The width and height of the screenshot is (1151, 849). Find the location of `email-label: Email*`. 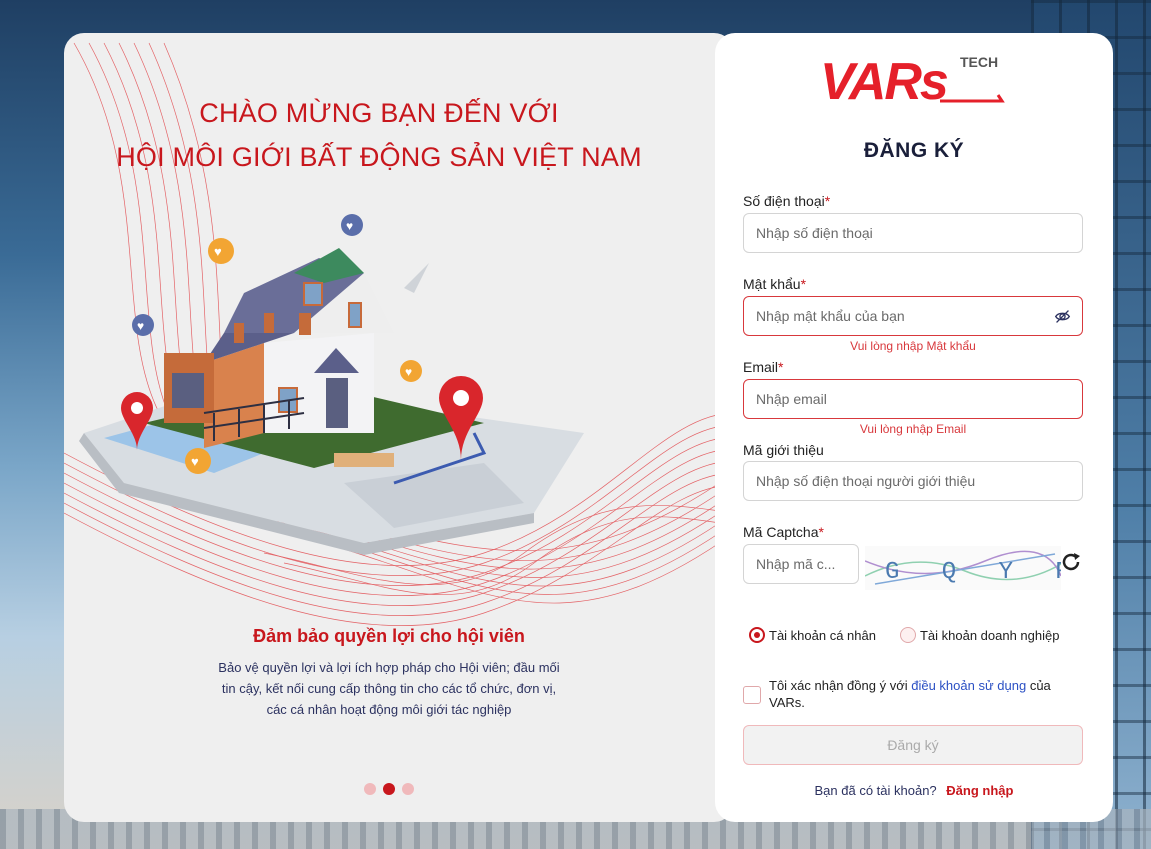

email-label: Email* is located at coordinates (763, 367).